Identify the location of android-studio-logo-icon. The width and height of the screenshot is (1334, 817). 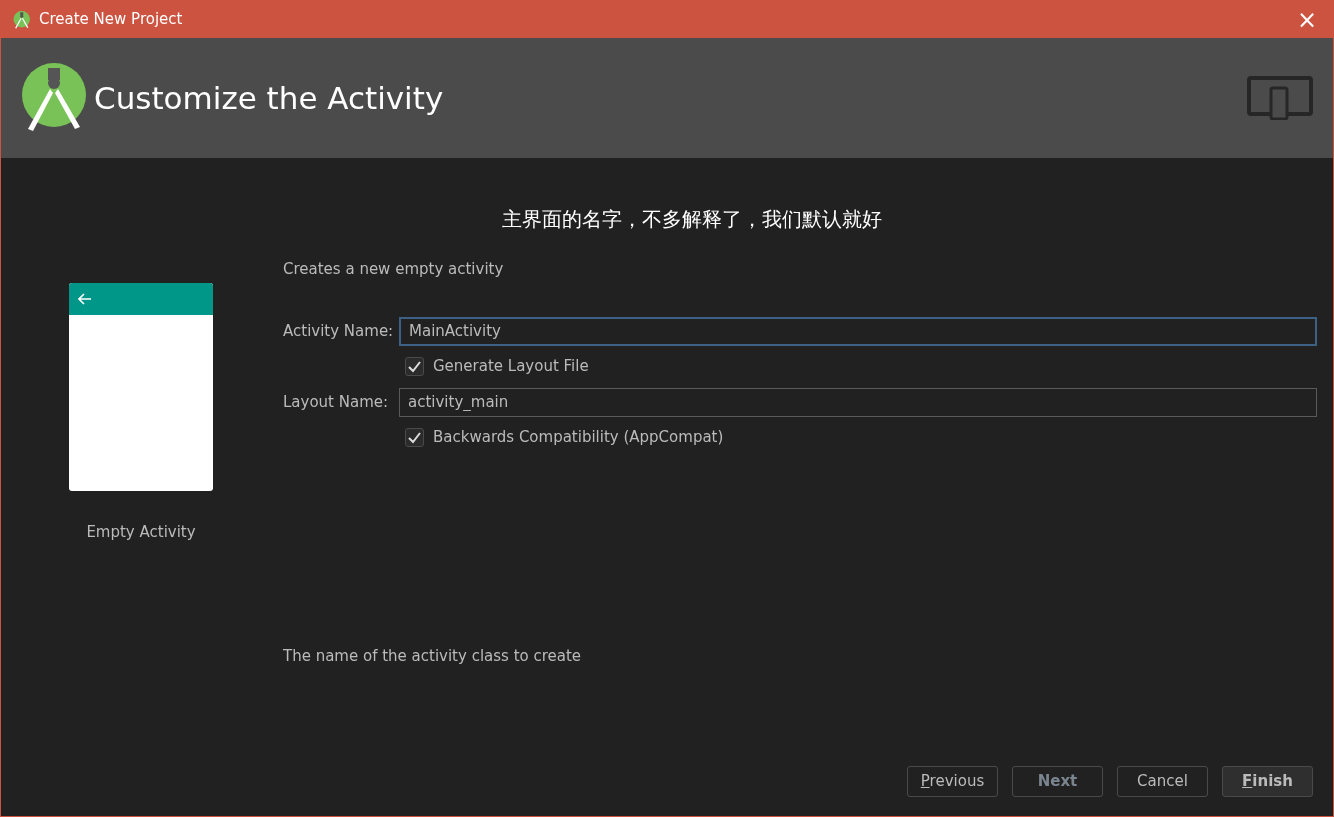
(22, 19).